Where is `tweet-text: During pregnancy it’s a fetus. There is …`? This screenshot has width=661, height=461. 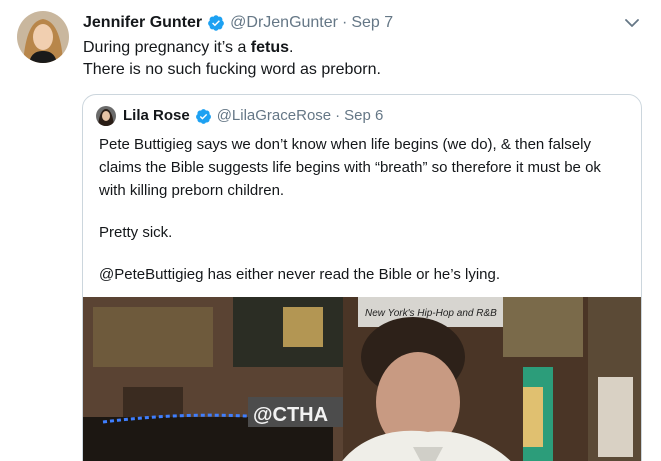 tweet-text: During pregnancy it’s a fetus. There is … is located at coordinates (363, 59).